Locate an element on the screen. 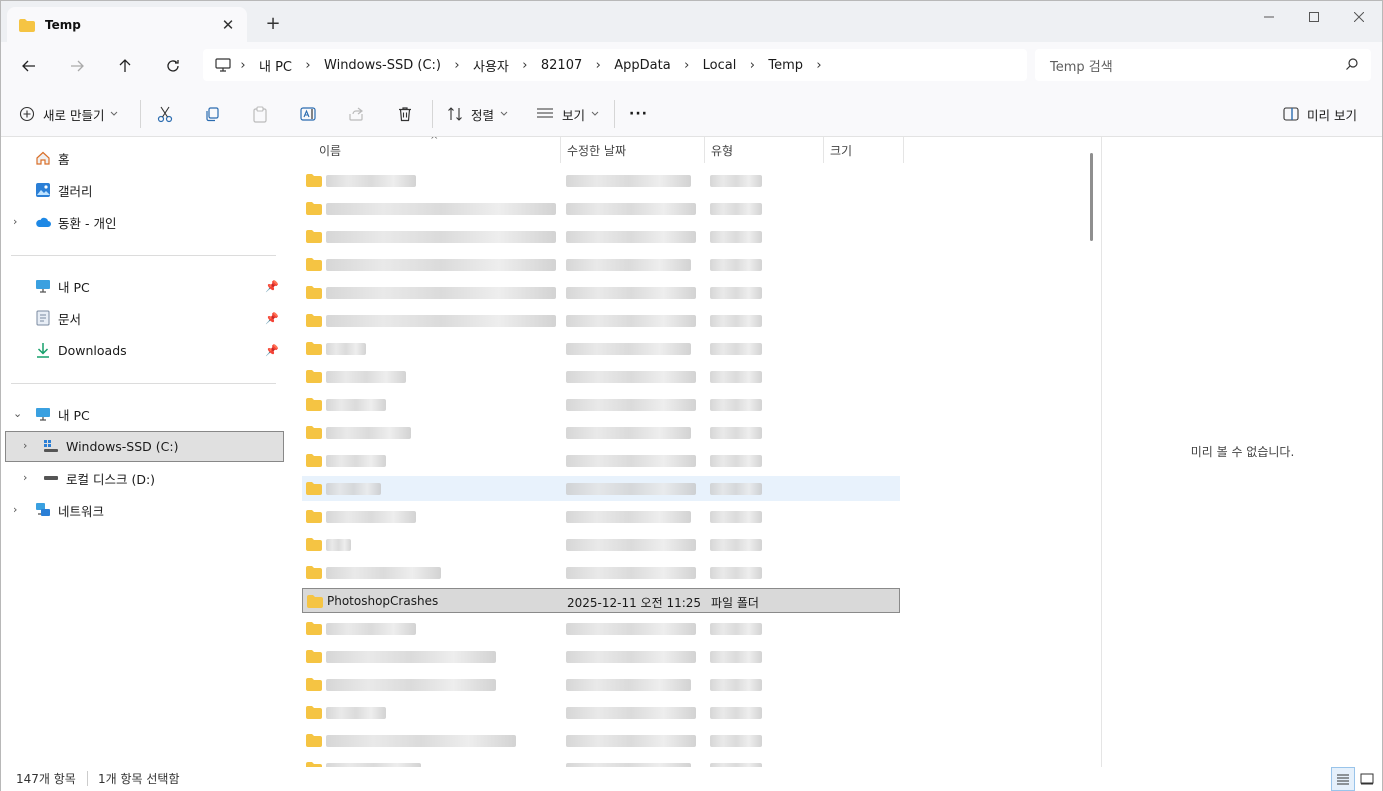 The height and width of the screenshot is (791, 1383). preview-pane-button: 미리 보기 is located at coordinates (1320, 114).